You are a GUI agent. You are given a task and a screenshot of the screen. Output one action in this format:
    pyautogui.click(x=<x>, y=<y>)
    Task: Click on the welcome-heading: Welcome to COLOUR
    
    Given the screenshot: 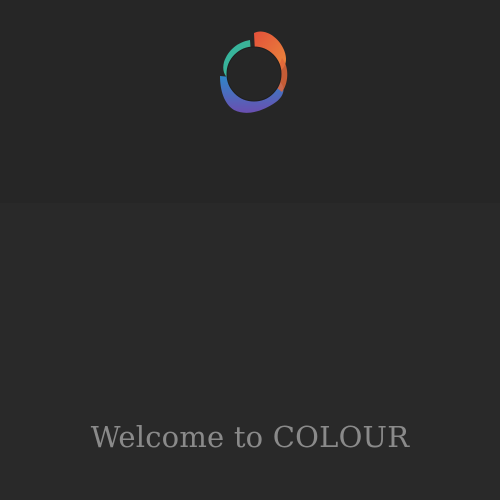 What is the action you would take?
    pyautogui.click(x=250, y=437)
    